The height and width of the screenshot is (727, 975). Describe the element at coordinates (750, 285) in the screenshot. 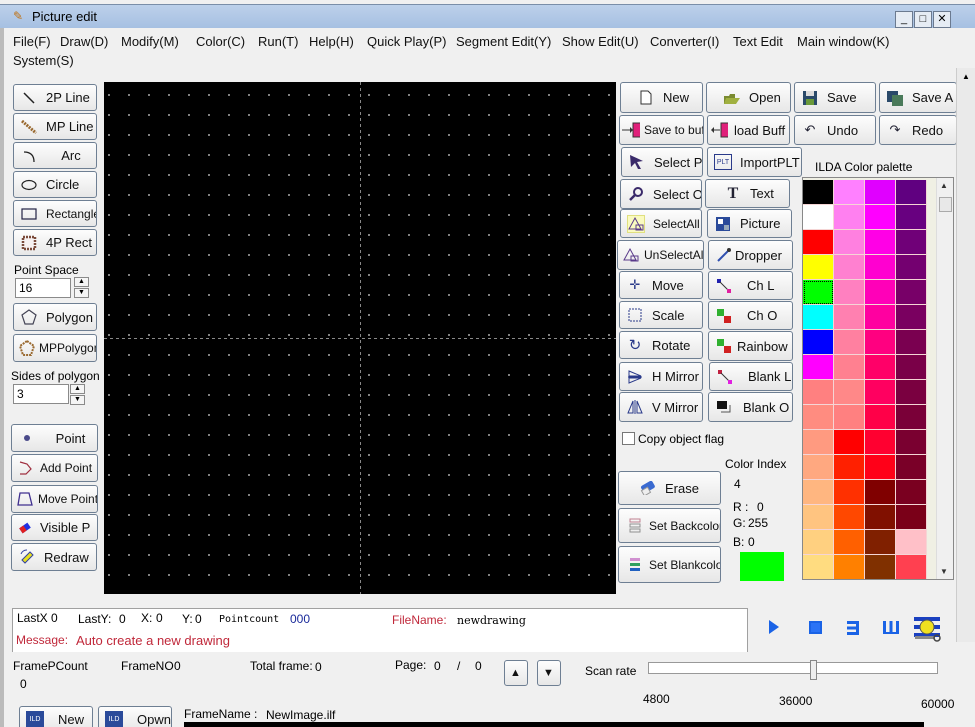

I see `change-line-color-button: Ch L` at that location.